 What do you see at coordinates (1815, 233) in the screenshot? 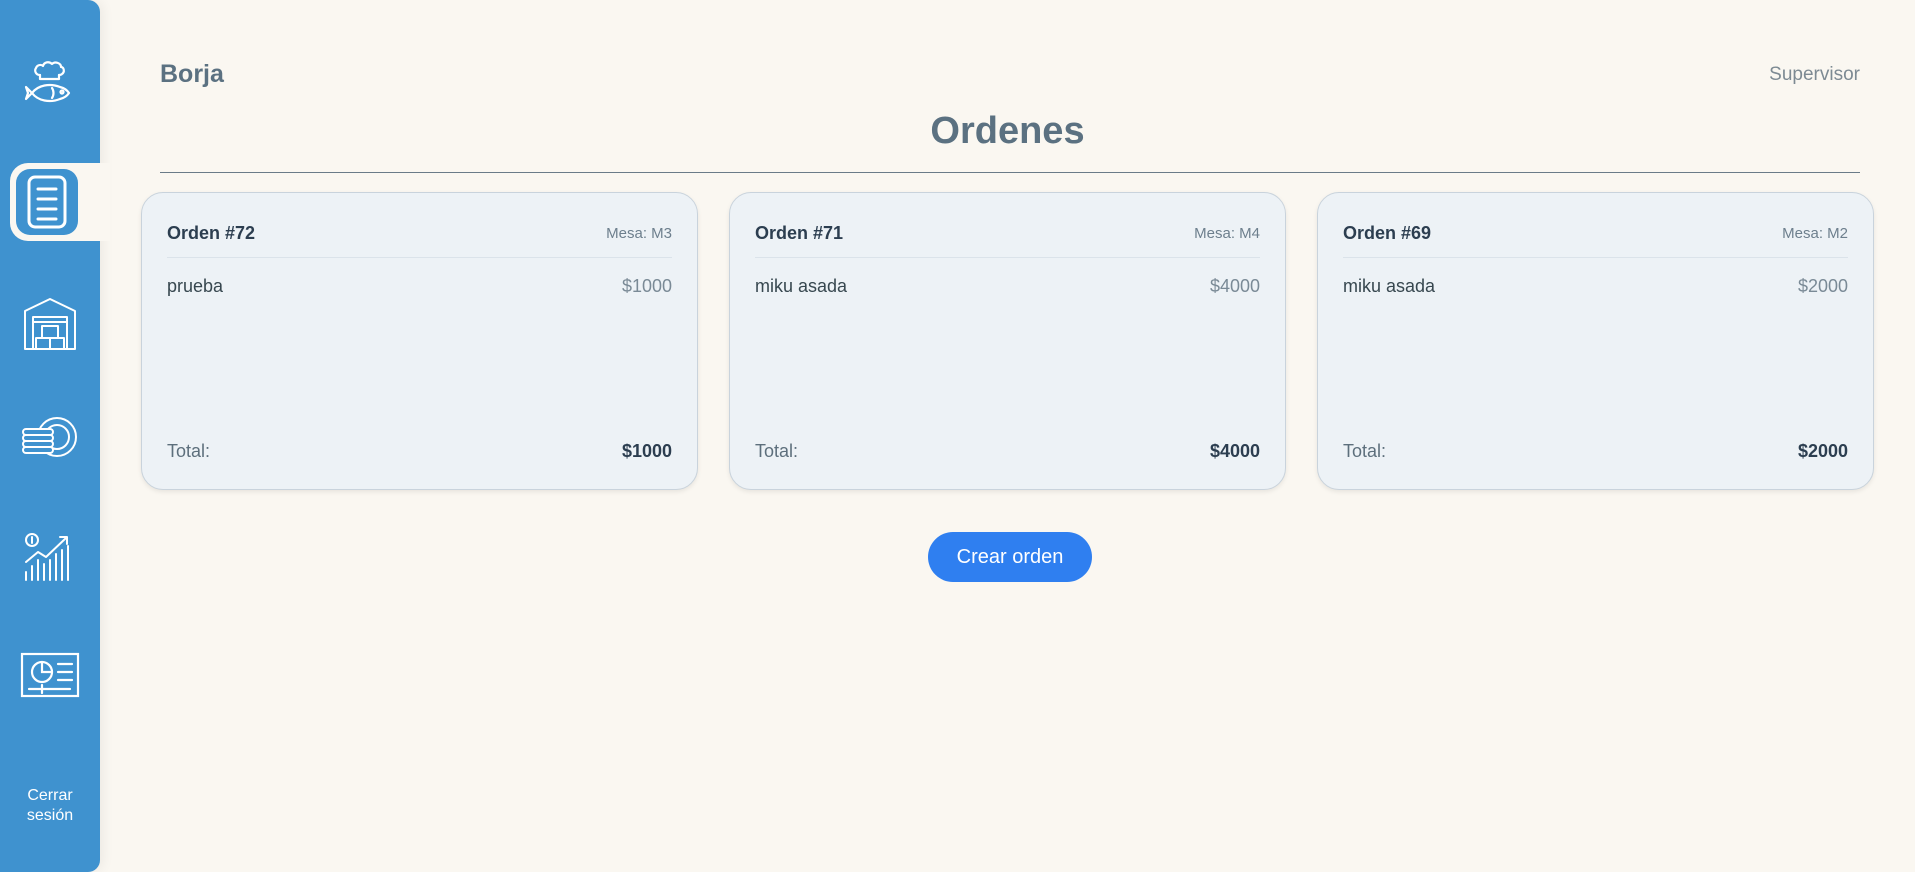
I see `order-table: Mesa: M2` at bounding box center [1815, 233].